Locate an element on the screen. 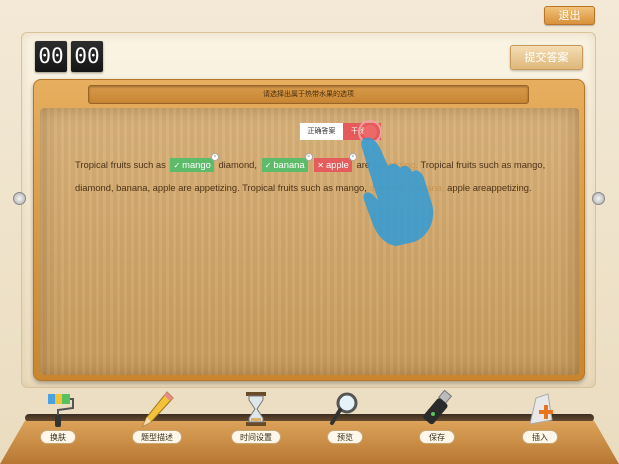 The image size is (619, 464). paint-roller-icon is located at coordinates (61, 410).